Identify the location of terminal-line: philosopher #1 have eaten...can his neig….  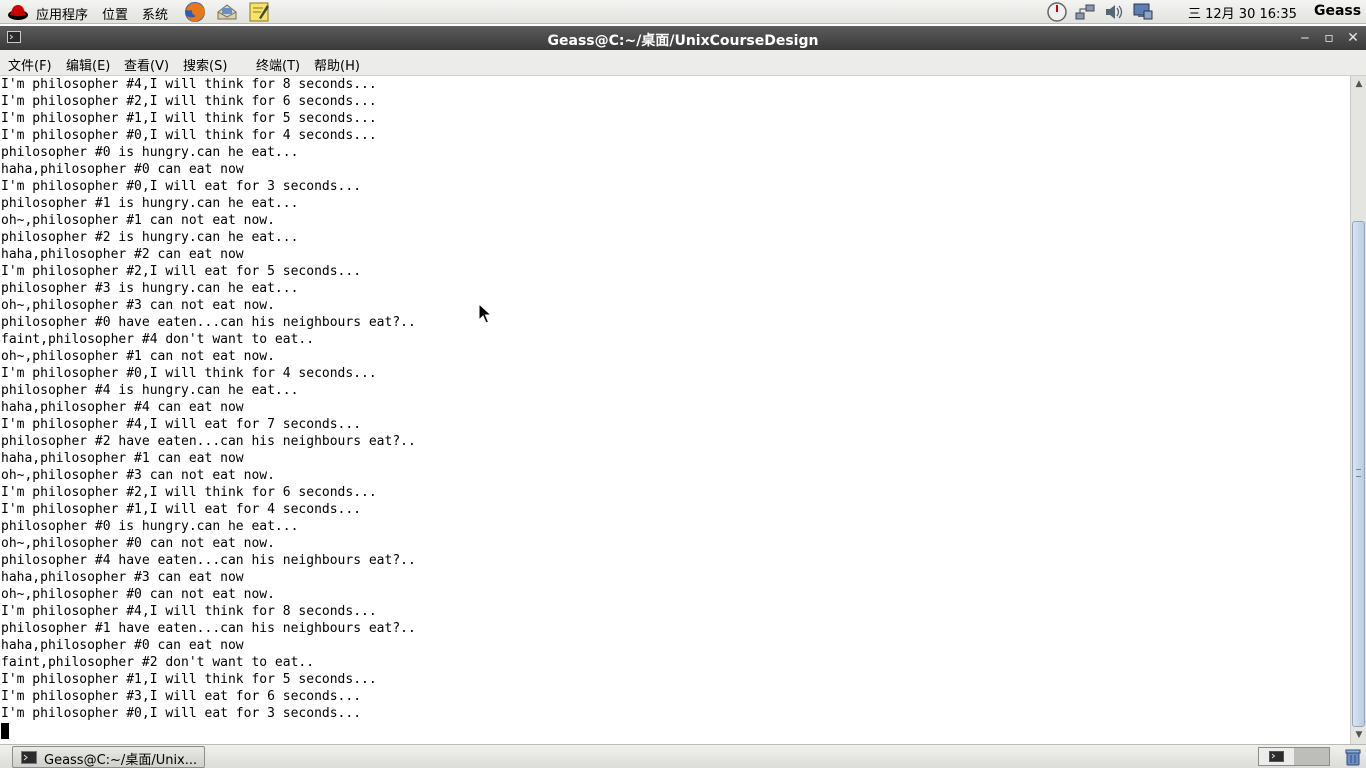
(208, 628).